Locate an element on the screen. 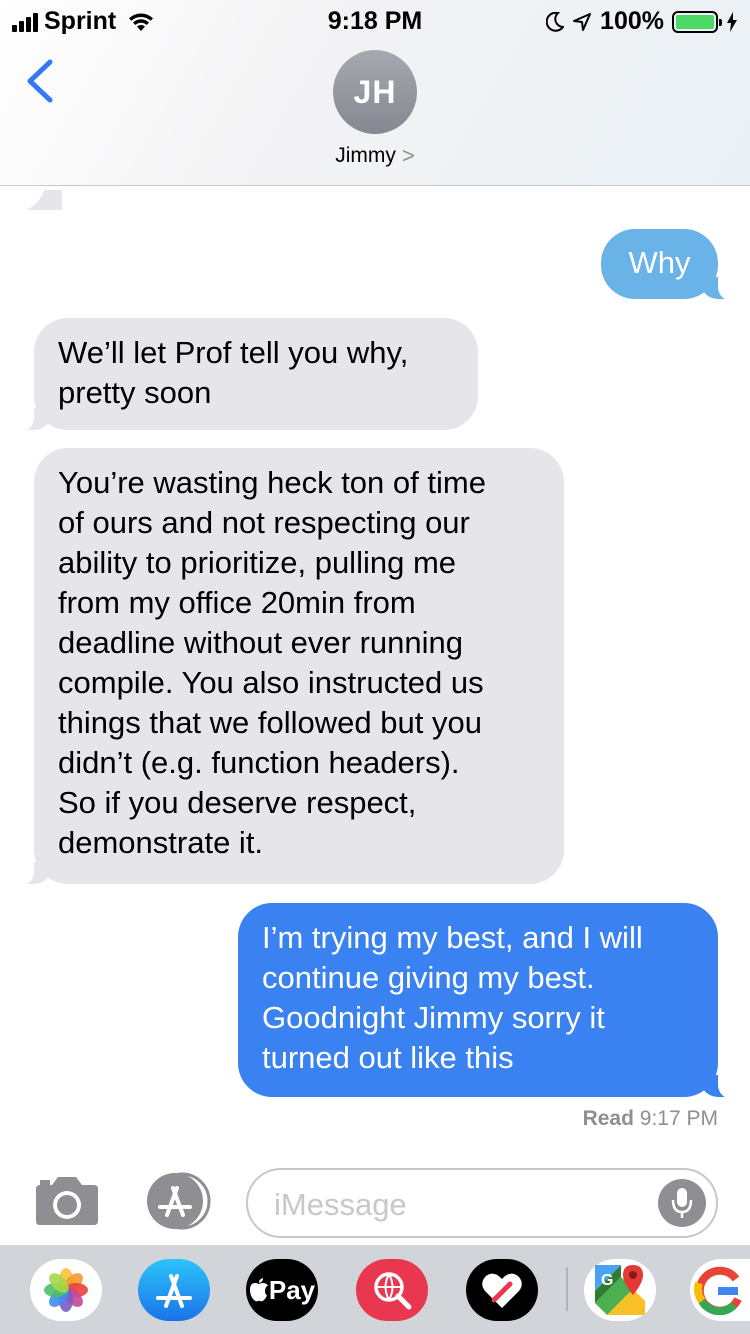 The height and width of the screenshot is (1334, 750). charging-bolt-icon is located at coordinates (732, 21).